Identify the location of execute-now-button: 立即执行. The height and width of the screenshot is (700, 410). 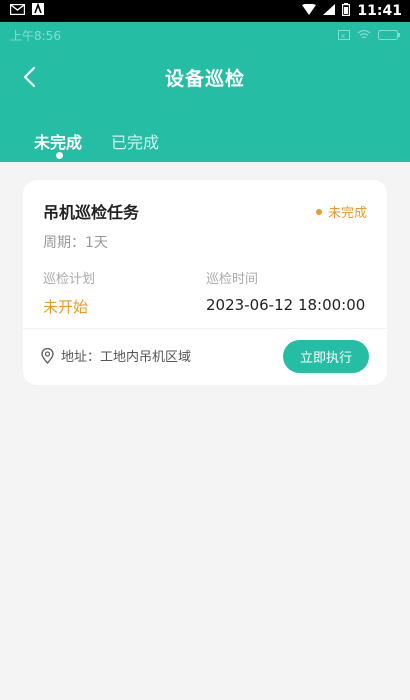
(326, 356).